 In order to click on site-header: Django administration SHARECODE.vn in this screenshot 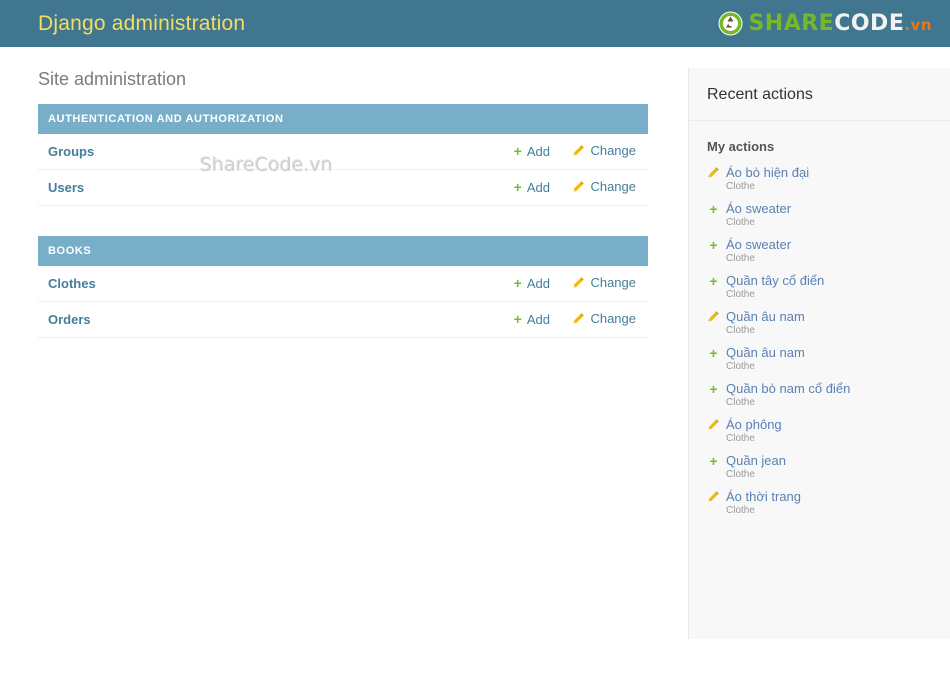, I will do `click(475, 23)`.